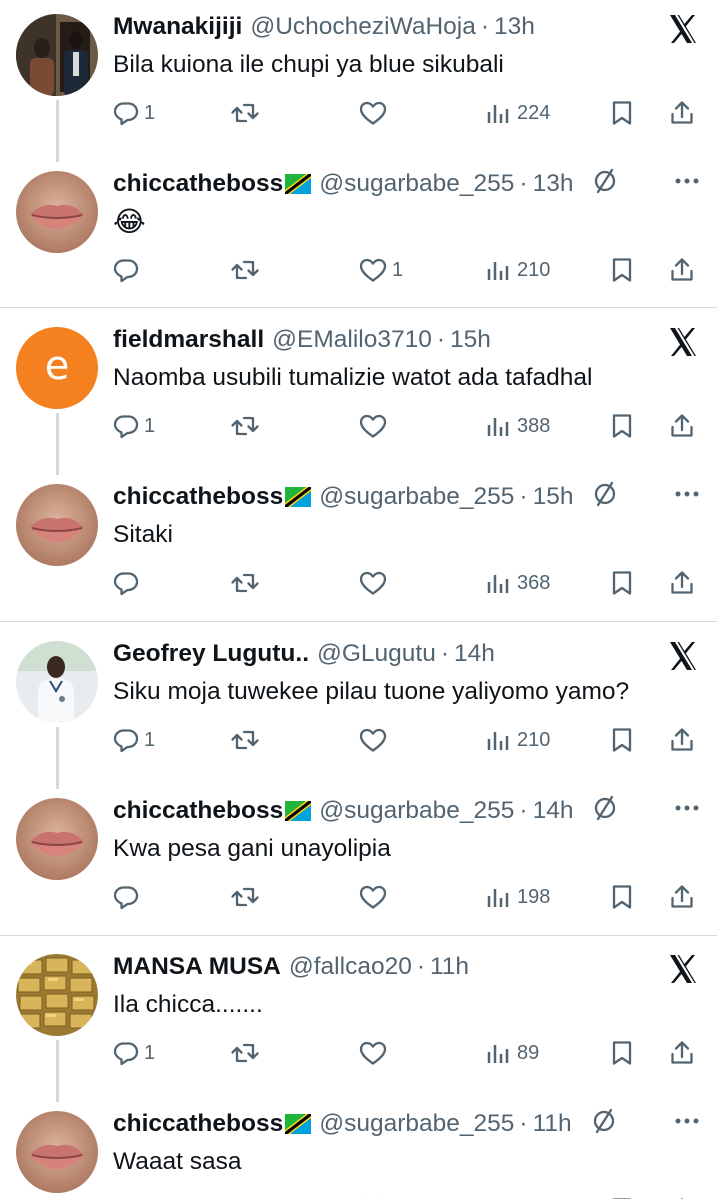 The image size is (717, 1199). Describe the element at coordinates (380, 270) in the screenshot. I see `like-button: 1` at that location.